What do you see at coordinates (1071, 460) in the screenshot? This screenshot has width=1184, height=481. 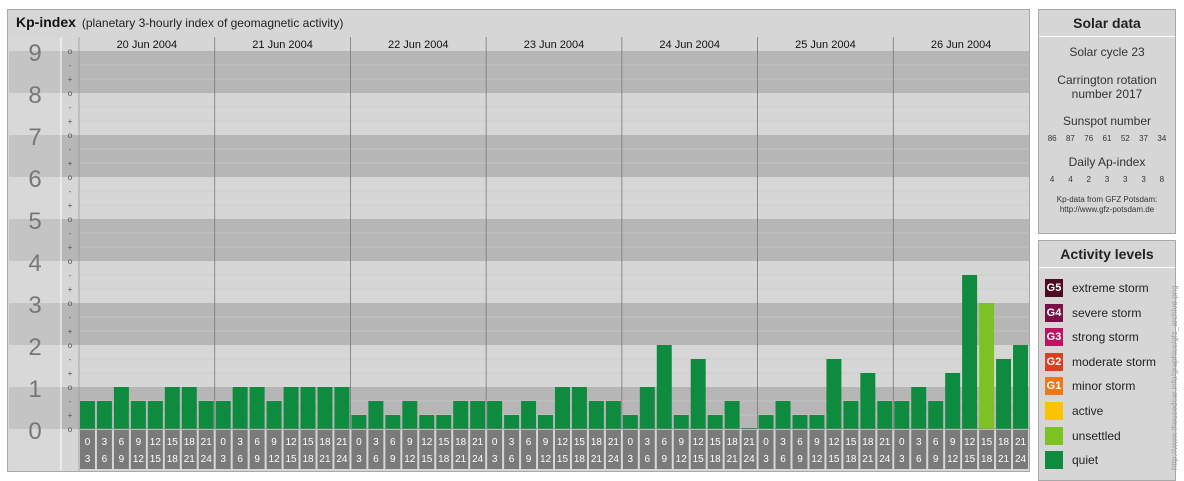 I see `activity-level-quiet: quiet` at bounding box center [1071, 460].